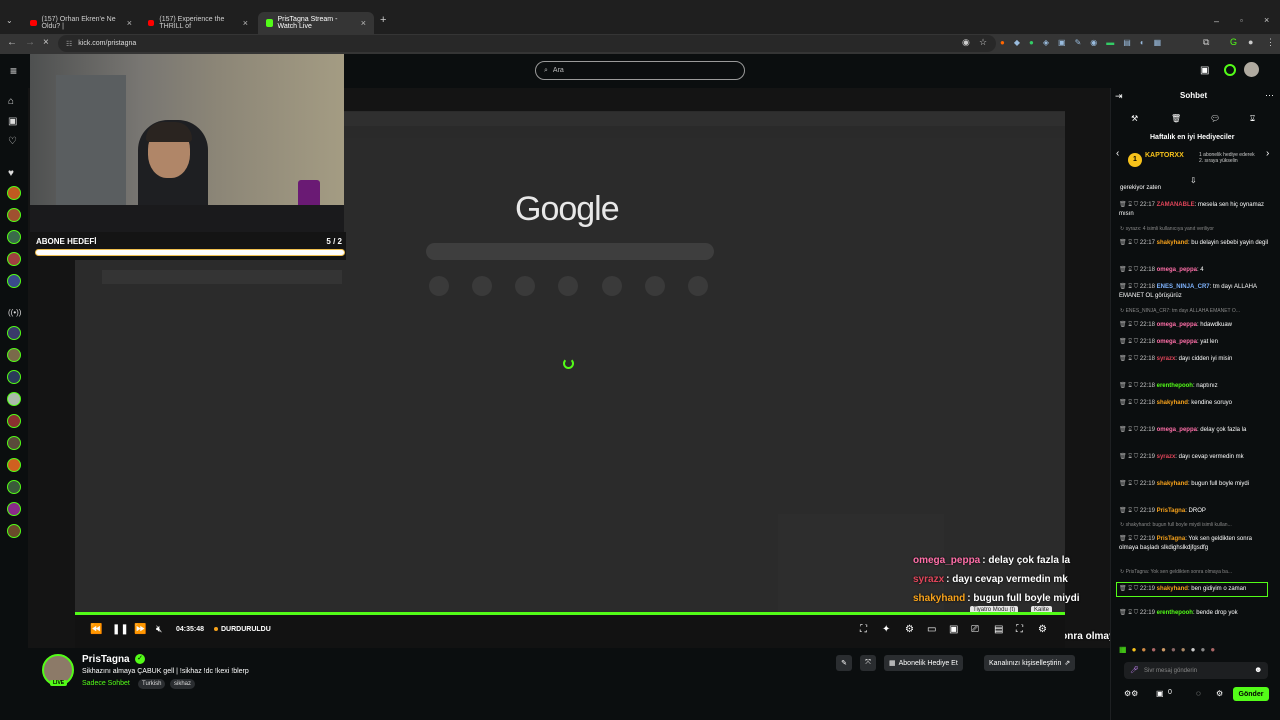  Describe the element at coordinates (1215, 118) in the screenshot. I see `chat-bubble-icon: 💬︎` at that location.